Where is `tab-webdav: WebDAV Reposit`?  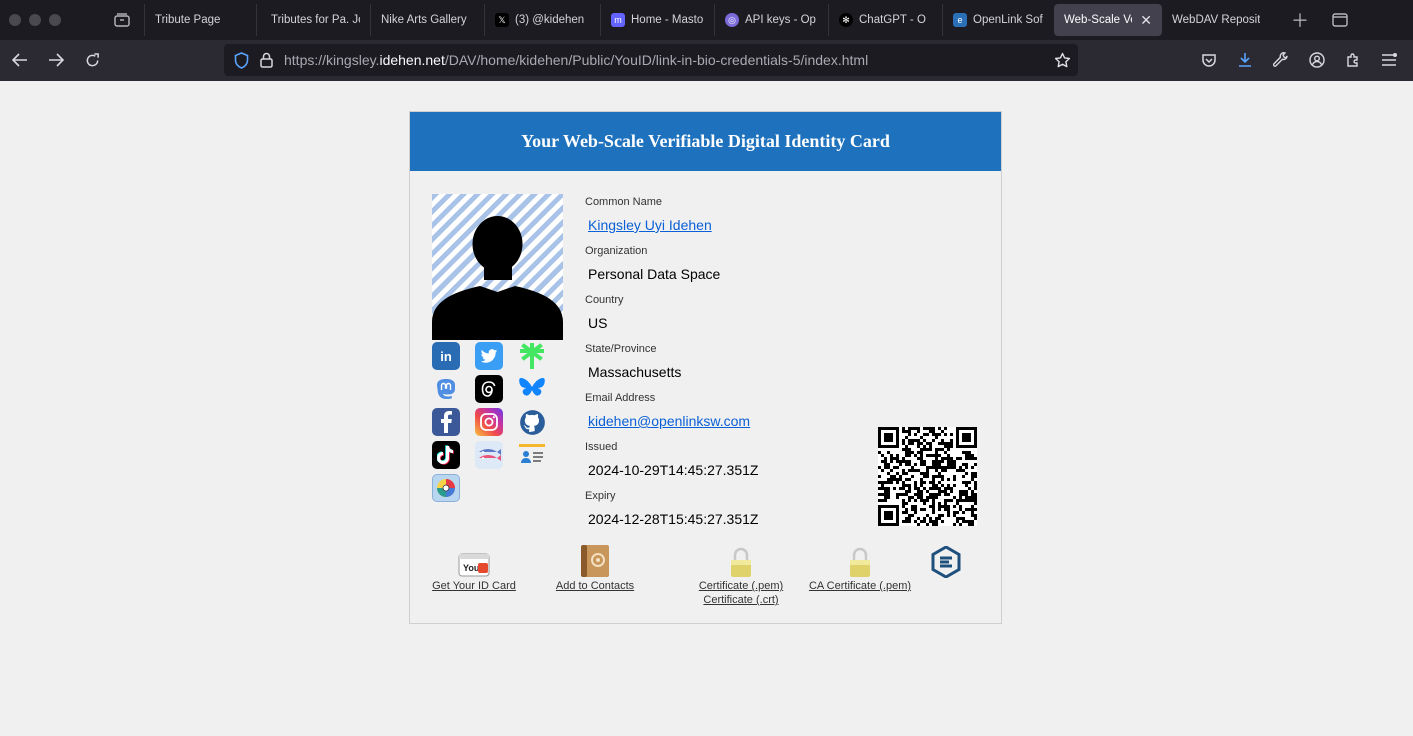 tab-webdav: WebDAV Reposit is located at coordinates (1221, 20).